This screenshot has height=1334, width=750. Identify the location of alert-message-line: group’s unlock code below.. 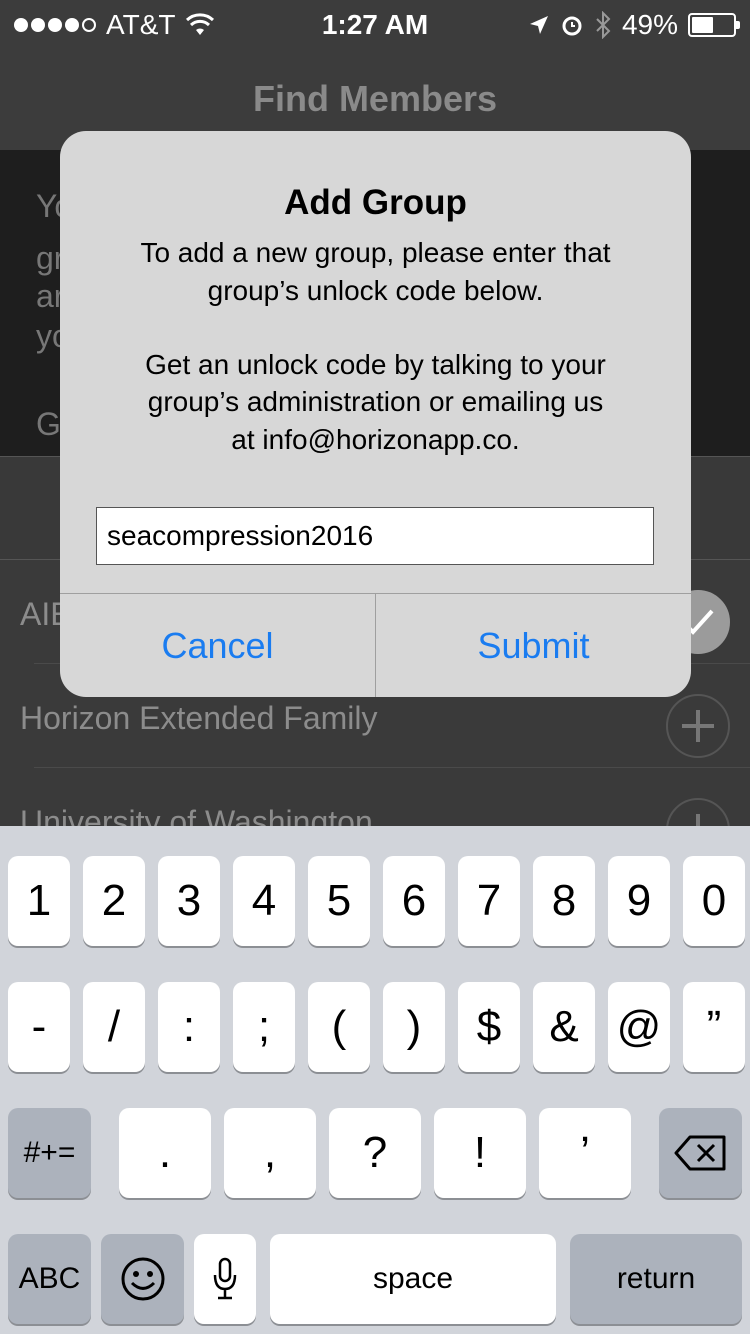
(375, 290).